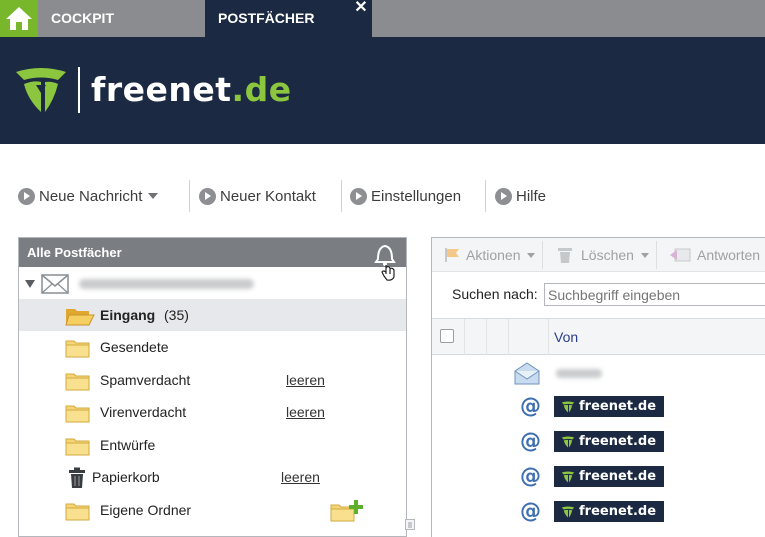 This screenshot has height=537, width=765. Describe the element at coordinates (680, 255) in the screenshot. I see `reply-icon` at that location.